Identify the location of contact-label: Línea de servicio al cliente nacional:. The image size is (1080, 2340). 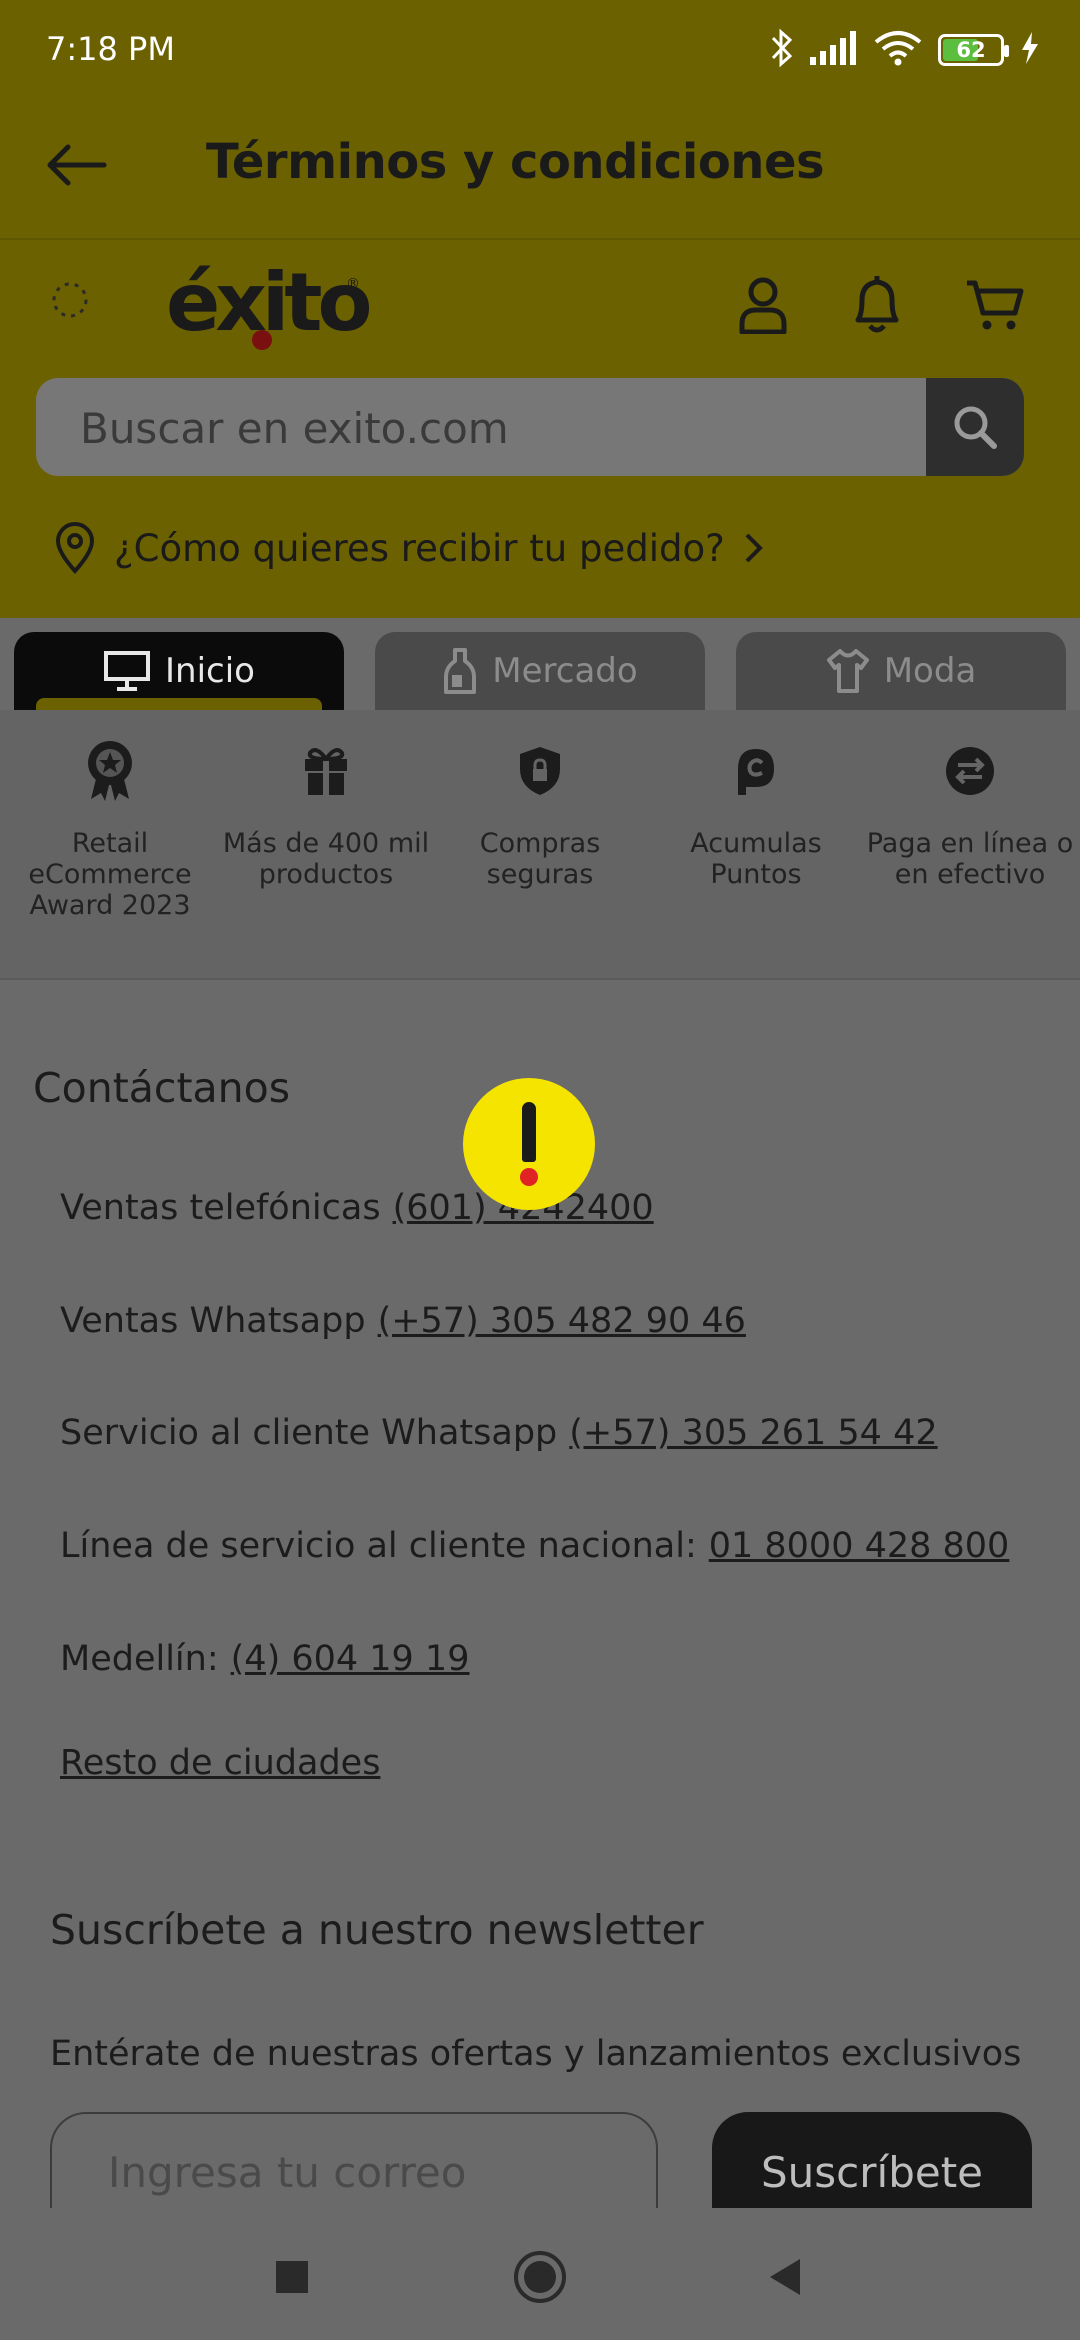
(378, 1546).